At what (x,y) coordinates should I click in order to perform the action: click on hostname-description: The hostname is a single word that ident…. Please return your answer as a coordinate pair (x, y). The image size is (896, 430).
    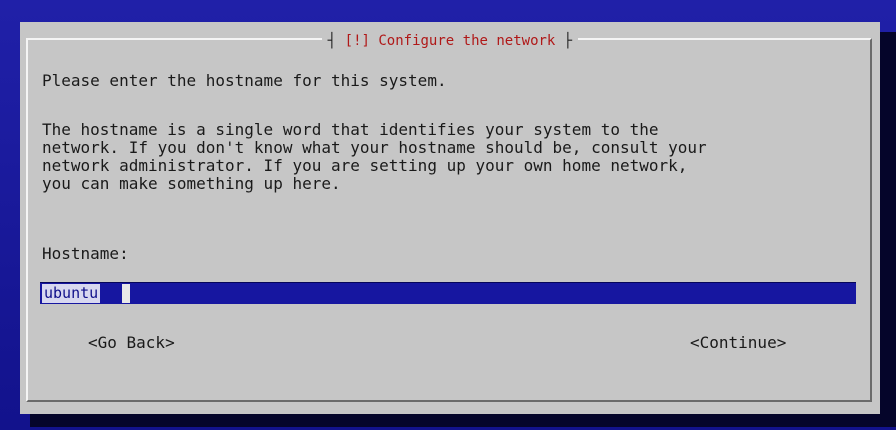
    Looking at the image, I should click on (374, 156).